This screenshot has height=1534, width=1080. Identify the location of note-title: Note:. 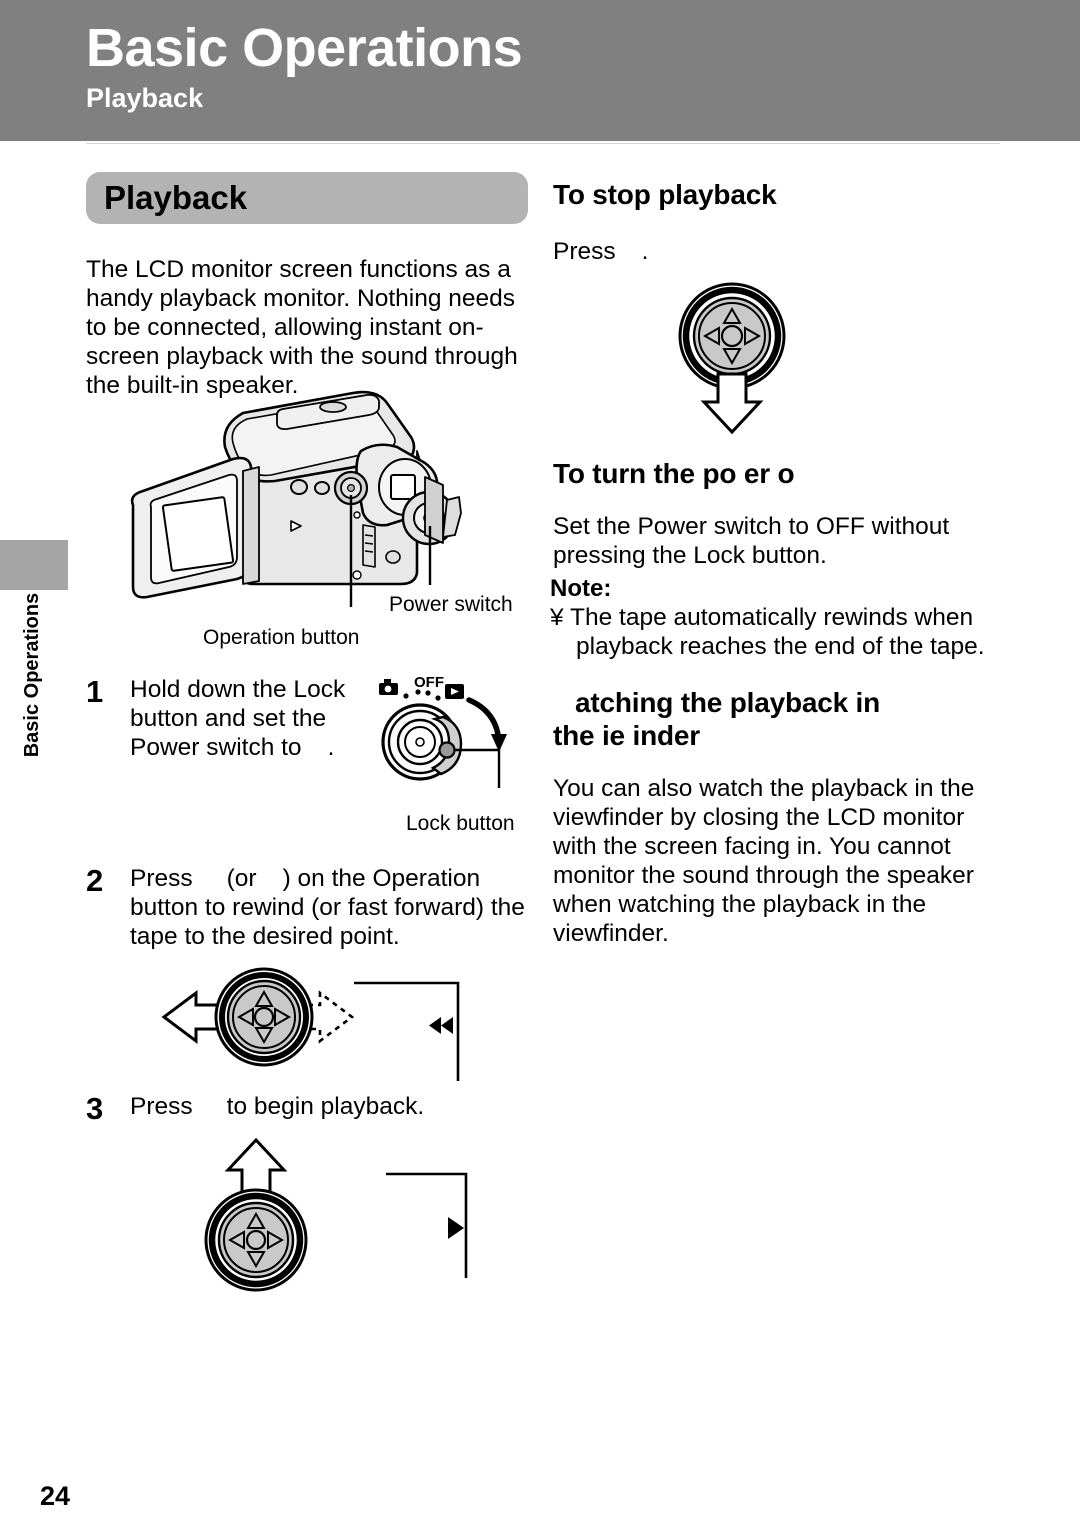
(581, 588).